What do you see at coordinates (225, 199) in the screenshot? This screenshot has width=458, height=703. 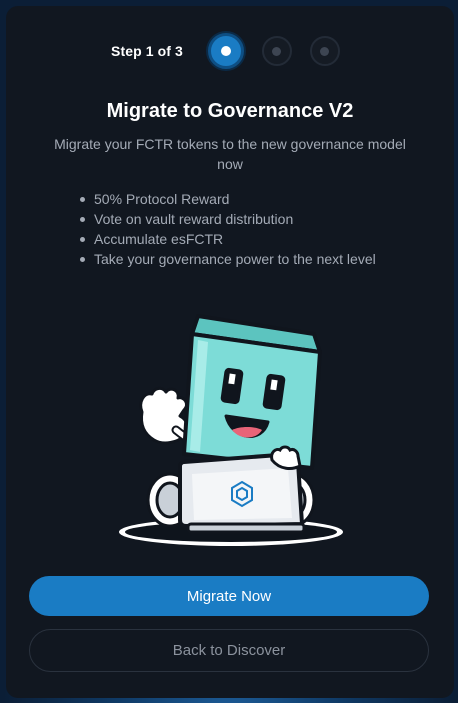 I see `list-item: 50% Protocol Reward` at bounding box center [225, 199].